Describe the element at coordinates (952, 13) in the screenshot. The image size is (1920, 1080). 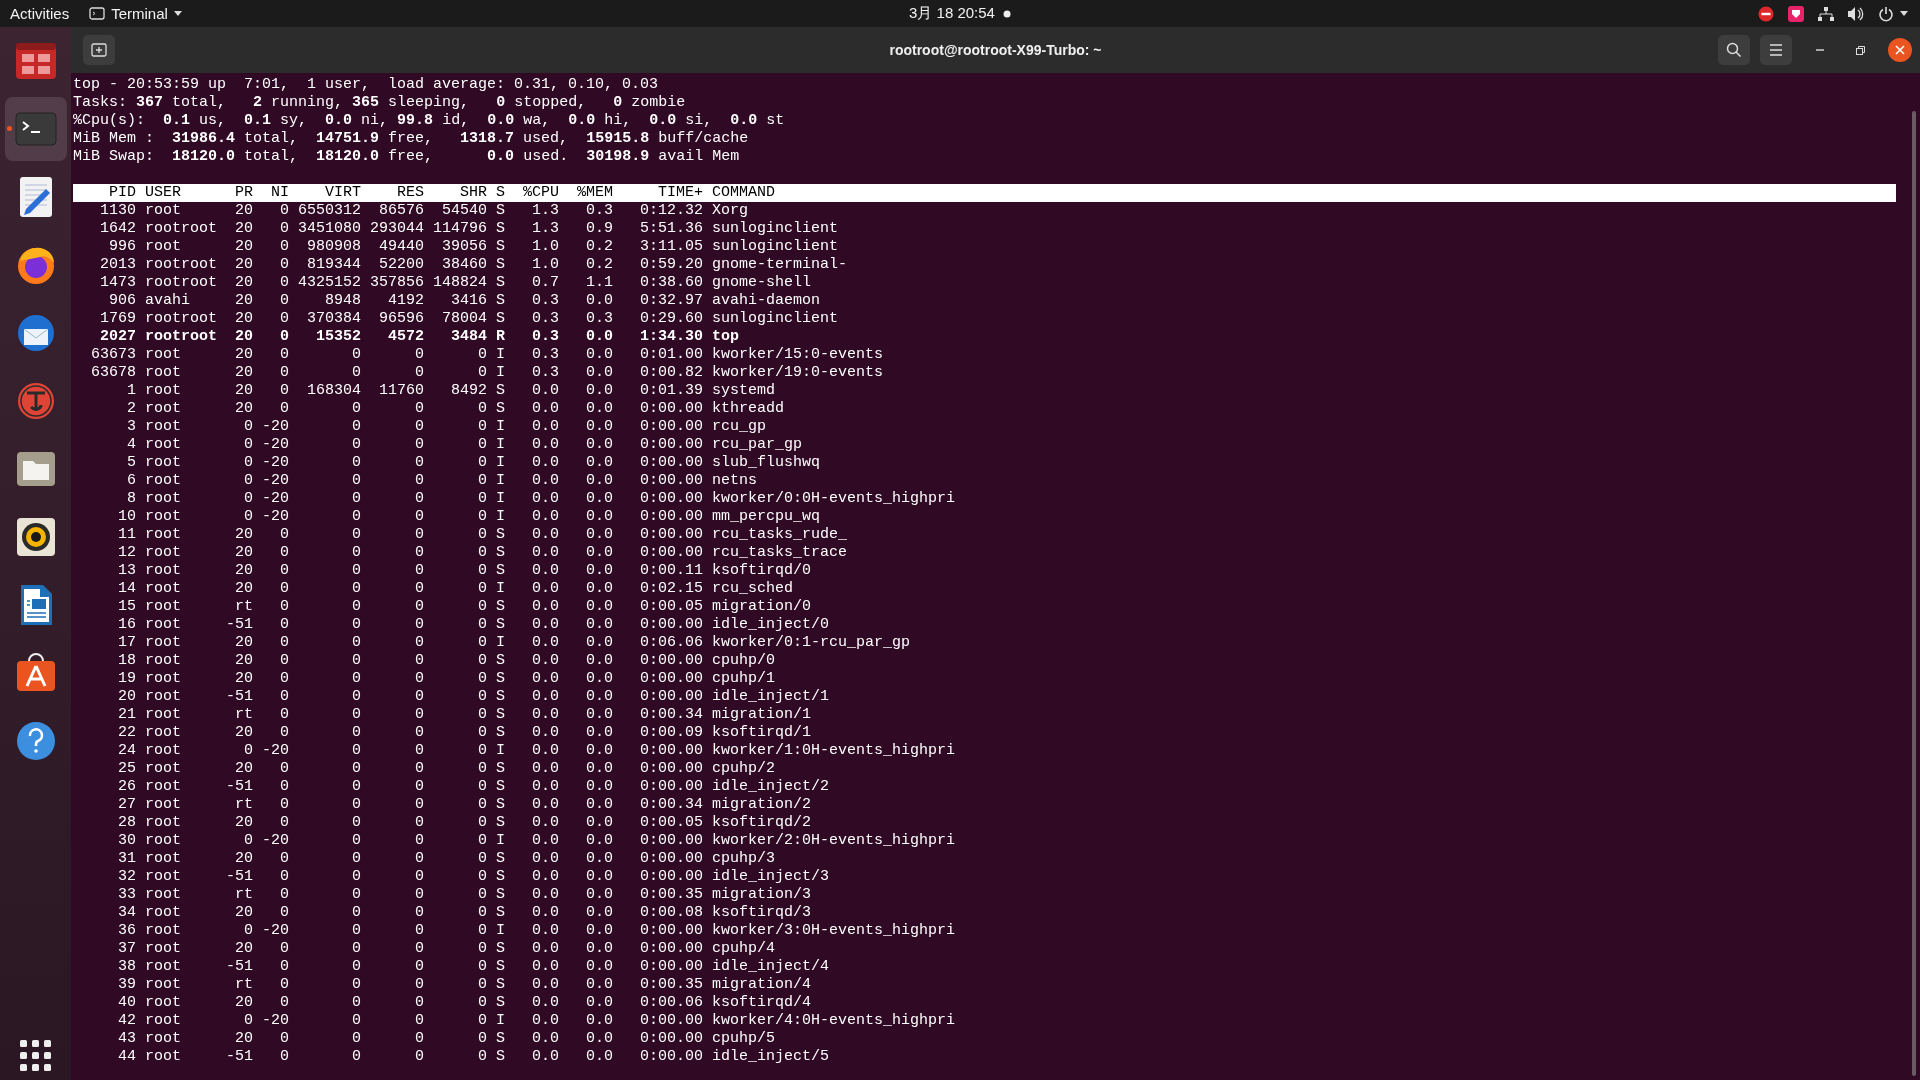
I see `clock-button: 3月 18 20:54` at that location.